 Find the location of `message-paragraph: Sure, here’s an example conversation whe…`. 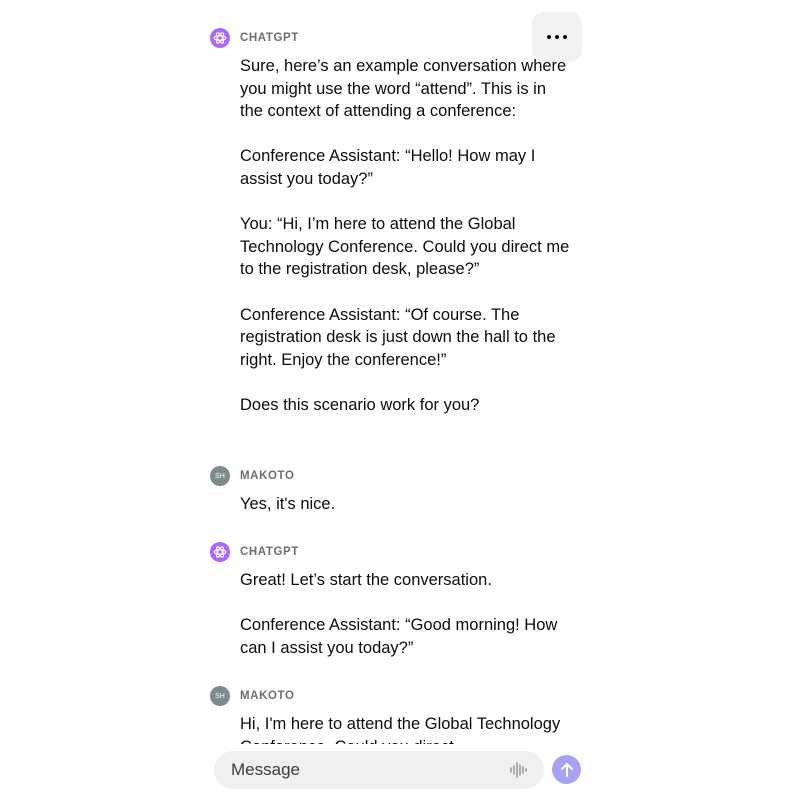

message-paragraph: Sure, here’s an example conversation whe… is located at coordinates (403, 89).